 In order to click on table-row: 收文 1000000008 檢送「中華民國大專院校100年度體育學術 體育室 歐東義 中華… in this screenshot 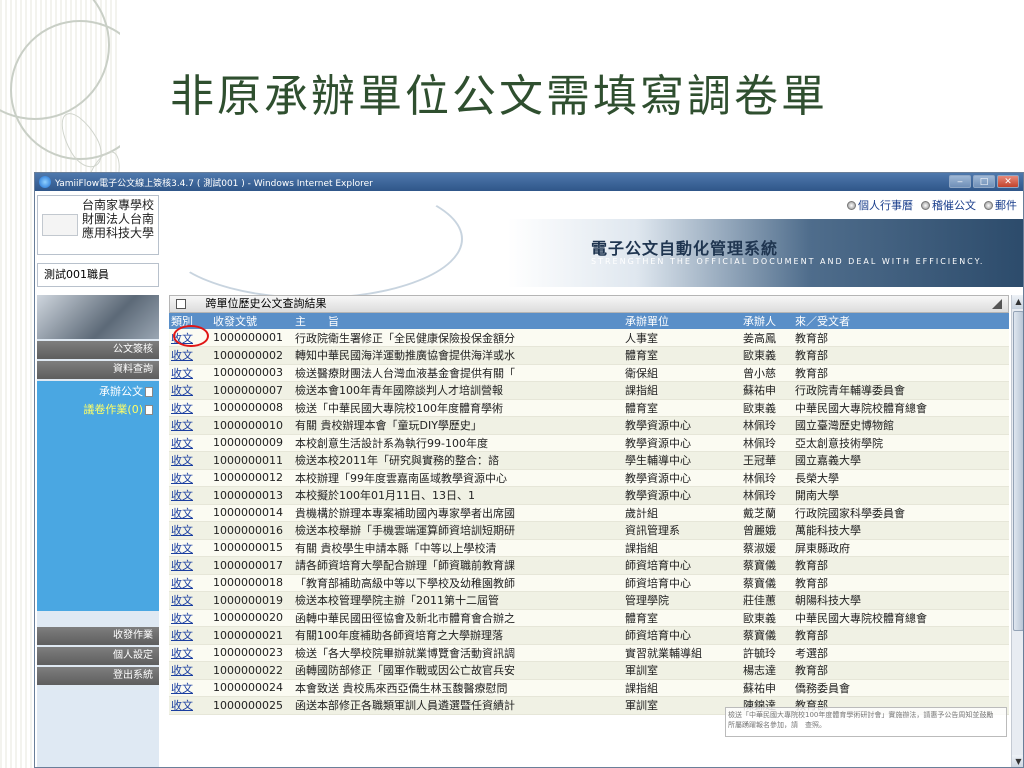, I will do `click(589, 408)`.